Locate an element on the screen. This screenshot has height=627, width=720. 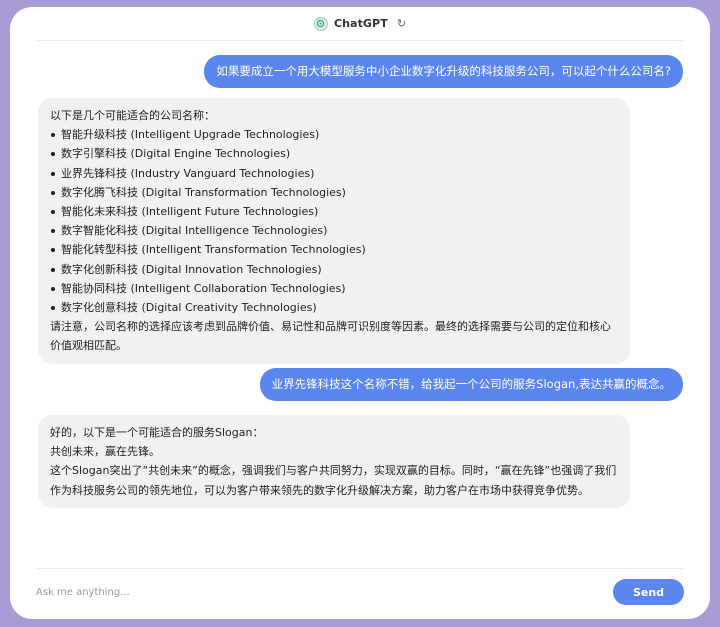
user-message-1: 如果要成立一个用大模型服务中小企业数字化升级的科技服务公司，可以起个什么公司名? is located at coordinates (443, 71).